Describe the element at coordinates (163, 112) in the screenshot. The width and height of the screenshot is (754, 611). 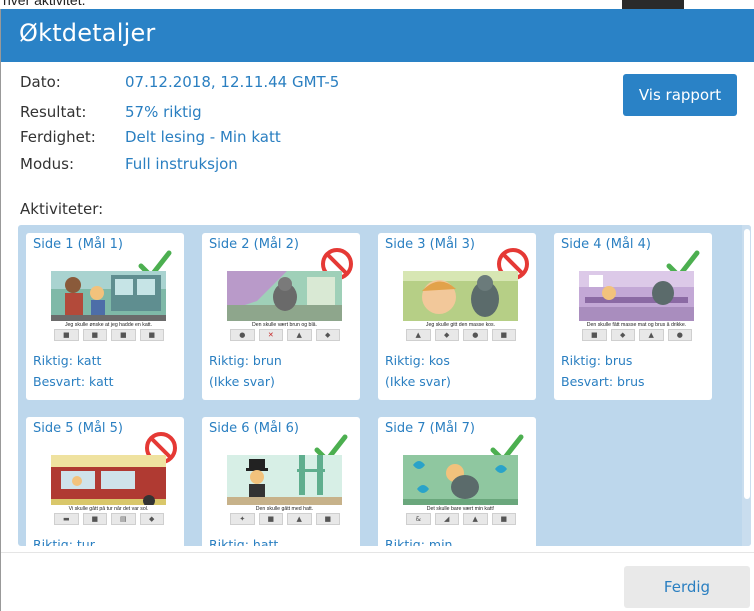
I see `result-value: 57% riktig` at that location.